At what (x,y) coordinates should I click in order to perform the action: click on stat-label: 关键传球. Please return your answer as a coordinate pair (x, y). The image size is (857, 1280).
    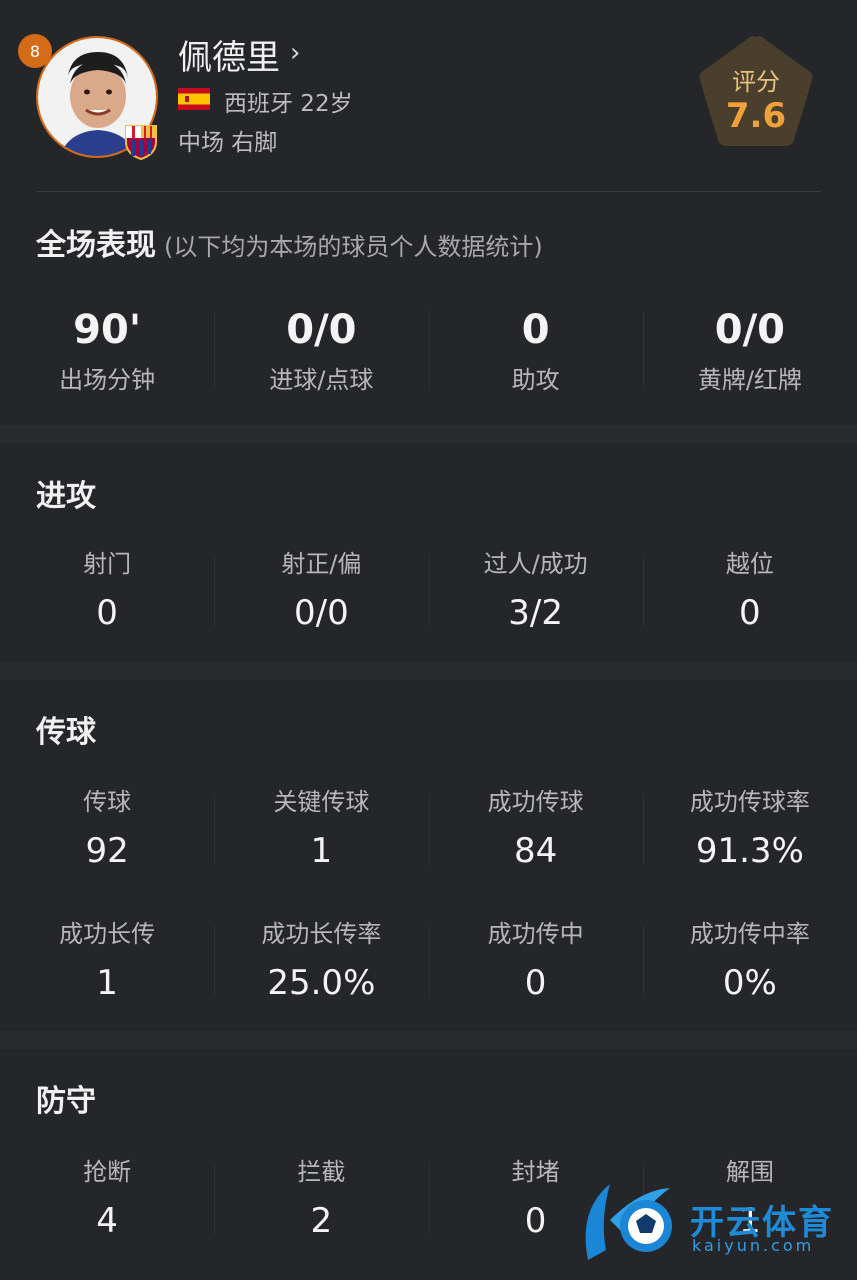
    Looking at the image, I should click on (321, 802).